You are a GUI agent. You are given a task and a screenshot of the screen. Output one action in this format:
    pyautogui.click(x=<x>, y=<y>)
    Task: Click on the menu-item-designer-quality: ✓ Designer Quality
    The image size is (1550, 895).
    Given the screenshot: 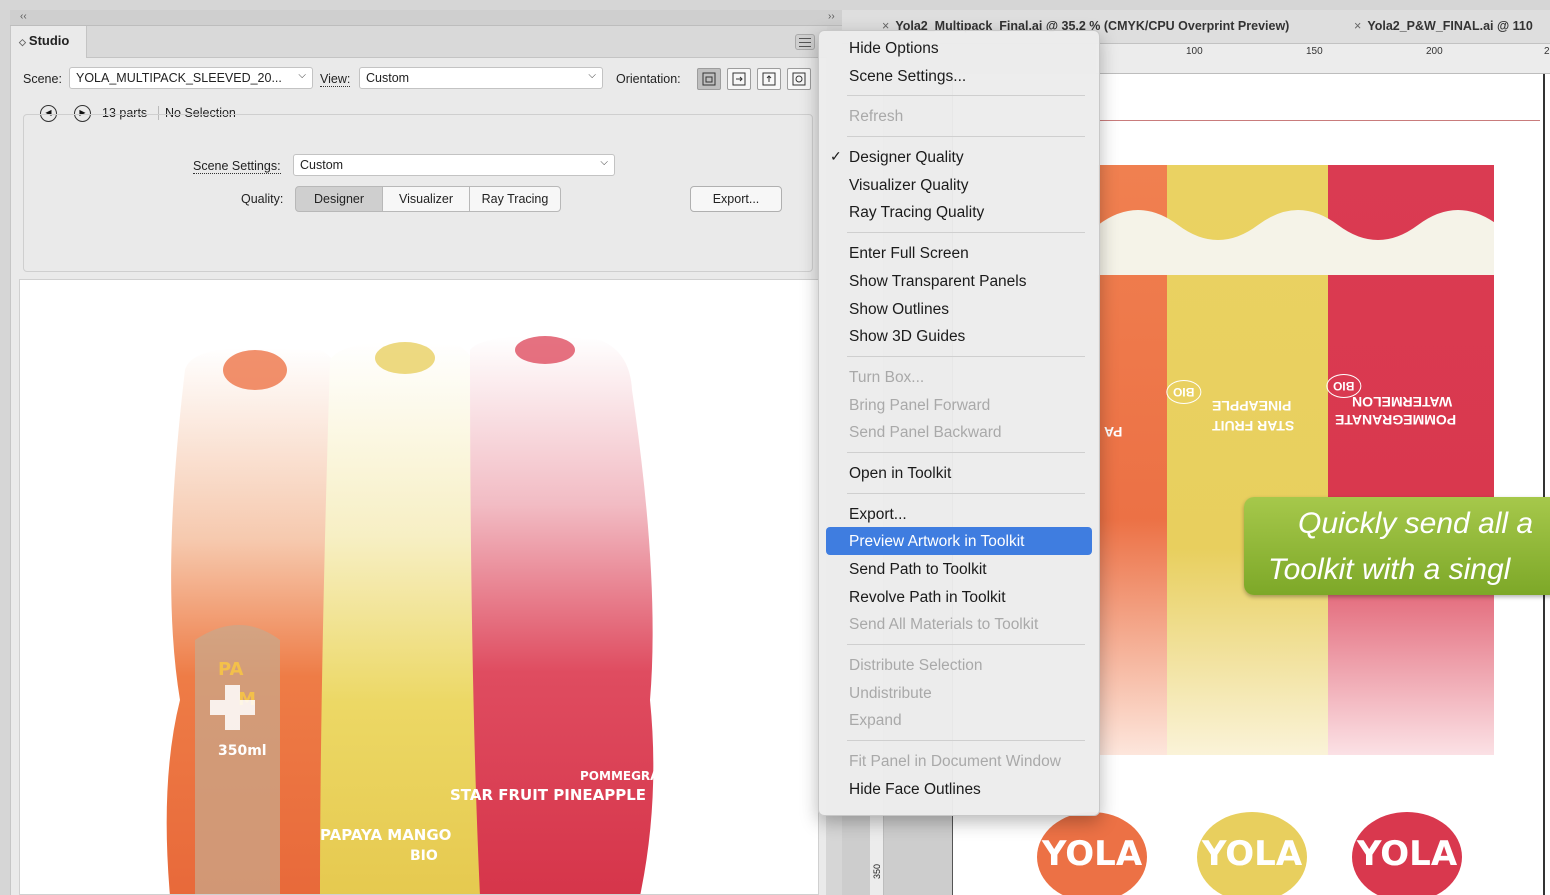 What is the action you would take?
    pyautogui.click(x=959, y=157)
    